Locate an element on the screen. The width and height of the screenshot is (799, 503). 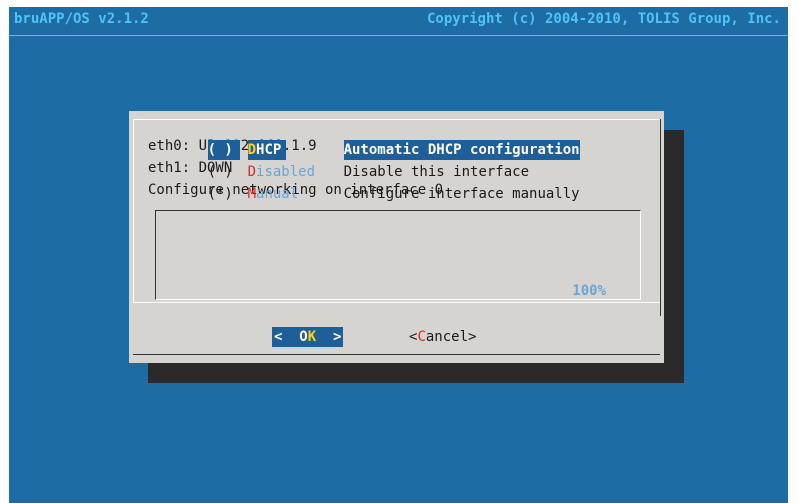
tag-rest: anual is located at coordinates (277, 194).